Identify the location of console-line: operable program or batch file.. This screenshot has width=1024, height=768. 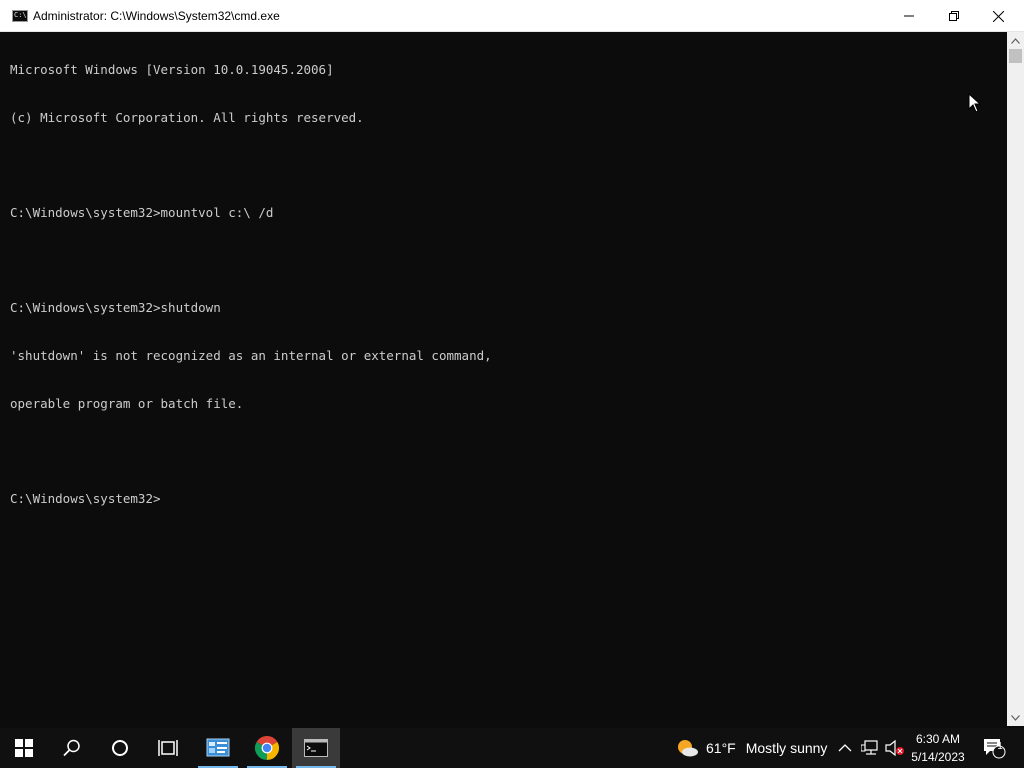
(127, 403).